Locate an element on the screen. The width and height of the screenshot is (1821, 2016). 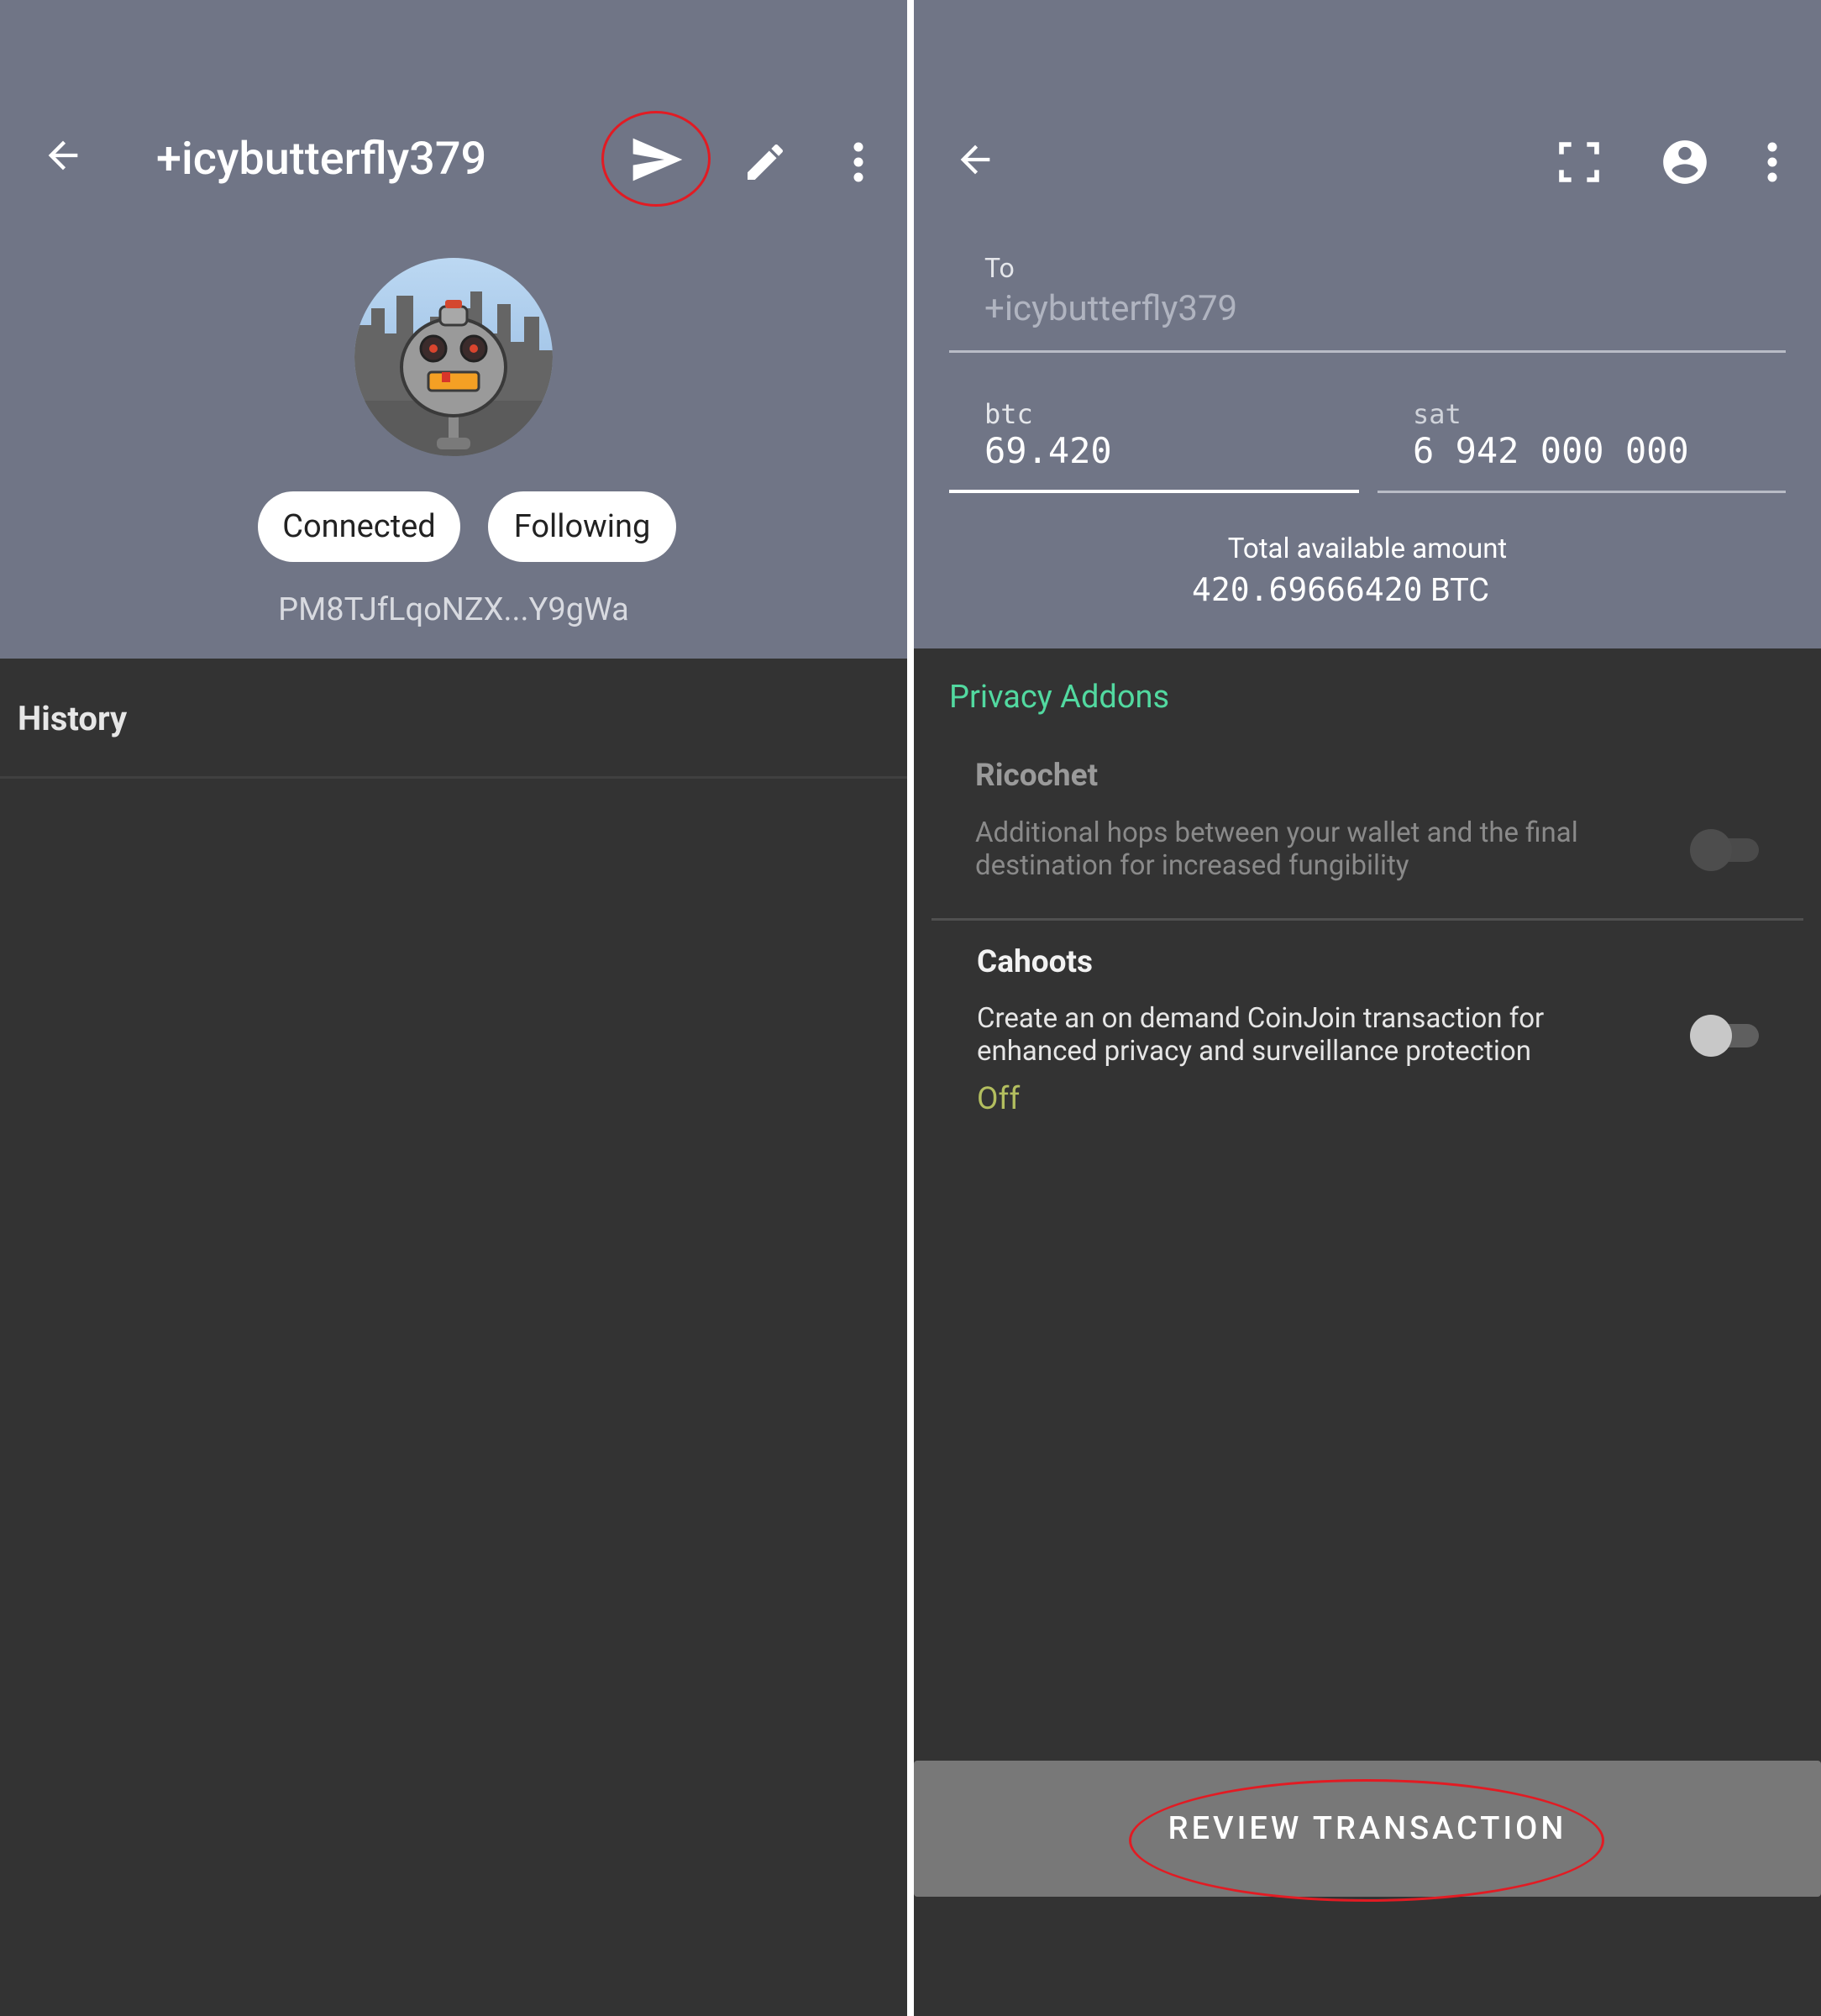
sat-underline is located at coordinates (1582, 492).